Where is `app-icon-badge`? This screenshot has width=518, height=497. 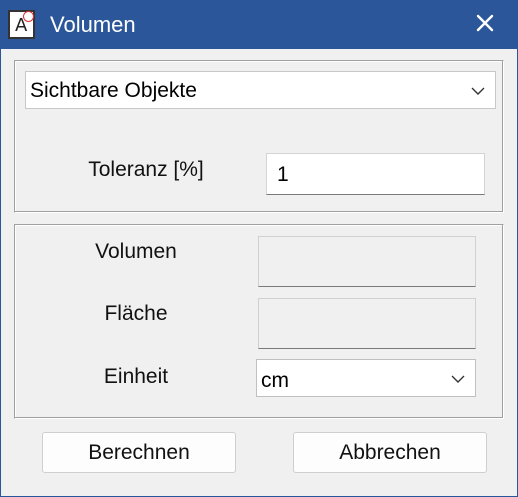 app-icon-badge is located at coordinates (28, 16).